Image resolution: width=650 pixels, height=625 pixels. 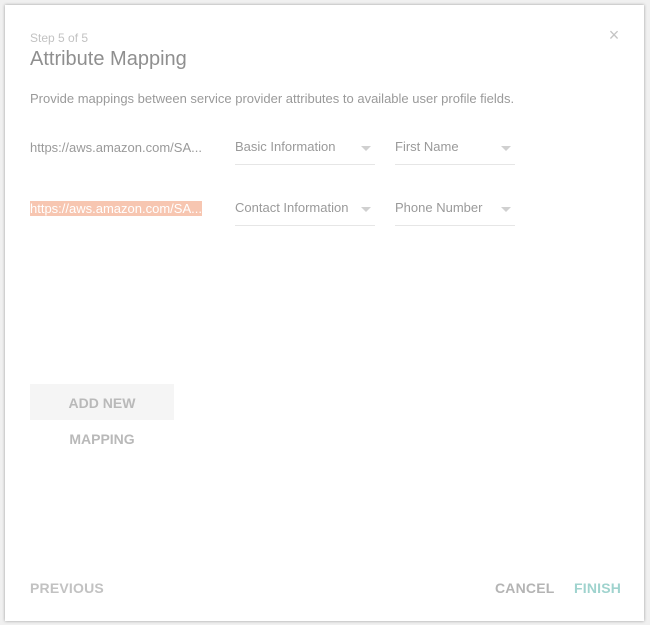 What do you see at coordinates (285, 146) in the screenshot?
I see `category-select-value: Basic Information` at bounding box center [285, 146].